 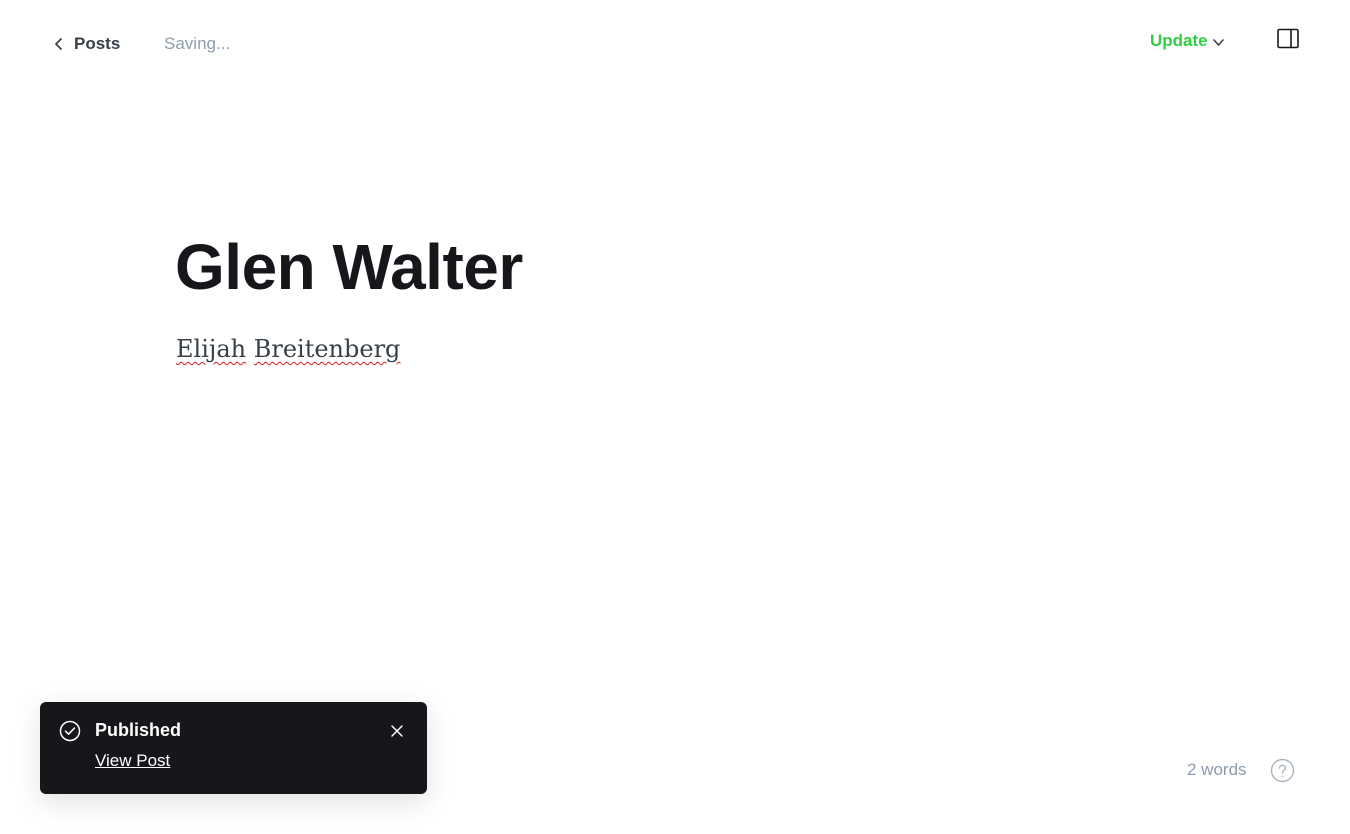 I want to click on chevron-left-icon, so click(x=58, y=44).